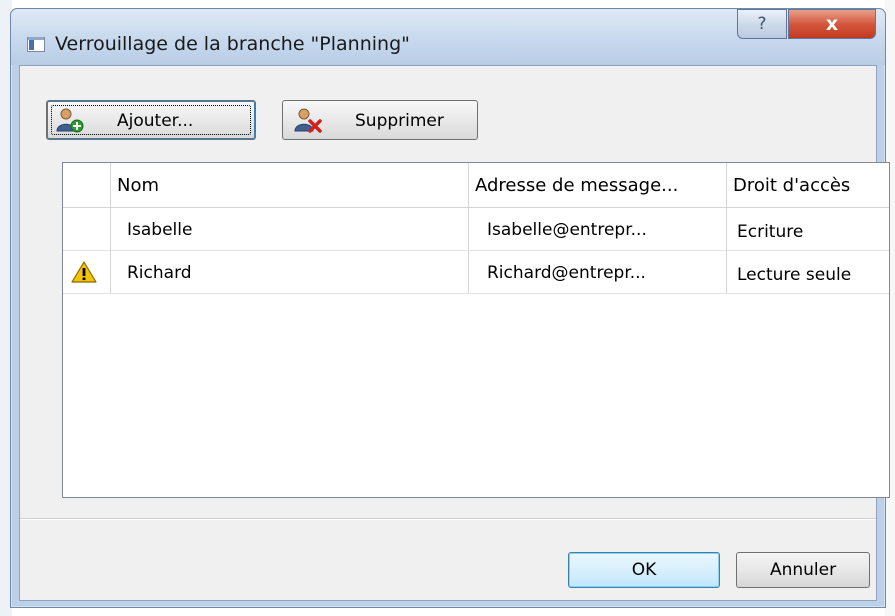 This screenshot has width=895, height=616. Describe the element at coordinates (232, 44) in the screenshot. I see `window-title: Verrouillage de la branche "Planning"` at that location.